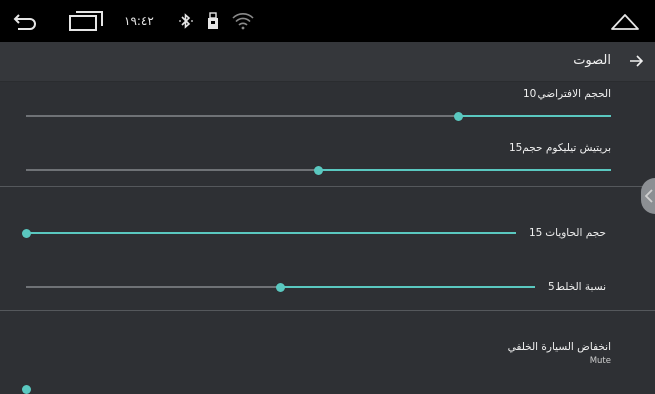 This screenshot has height=394, width=655. Describe the element at coordinates (636, 61) in the screenshot. I see `arrow-right-icon` at that location.